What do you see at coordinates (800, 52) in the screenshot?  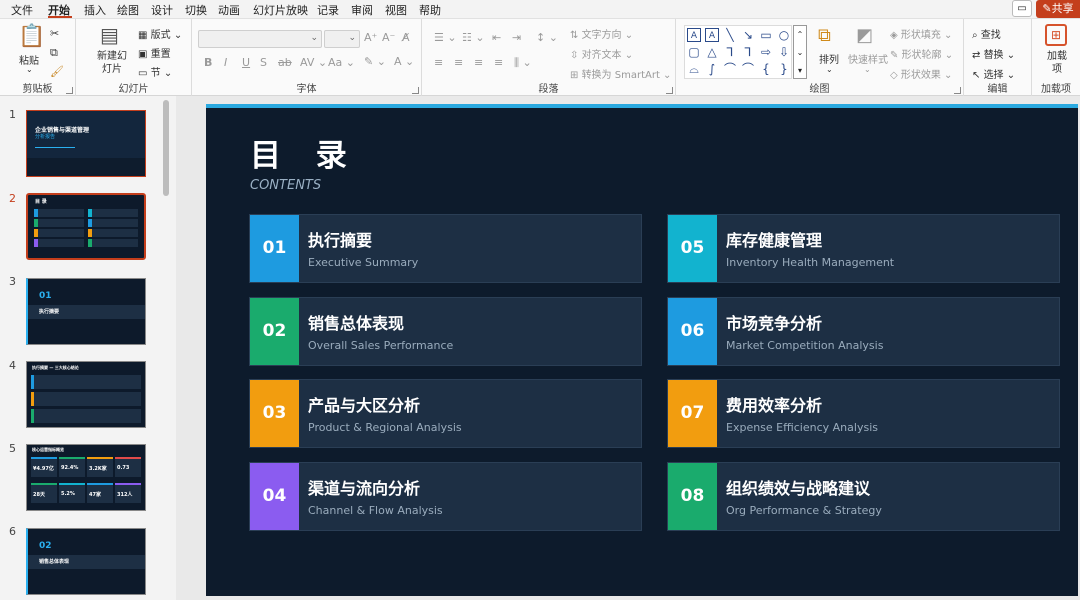 I see `shape-gallery-scroll: ⌃ ⌄ ▾` at bounding box center [800, 52].